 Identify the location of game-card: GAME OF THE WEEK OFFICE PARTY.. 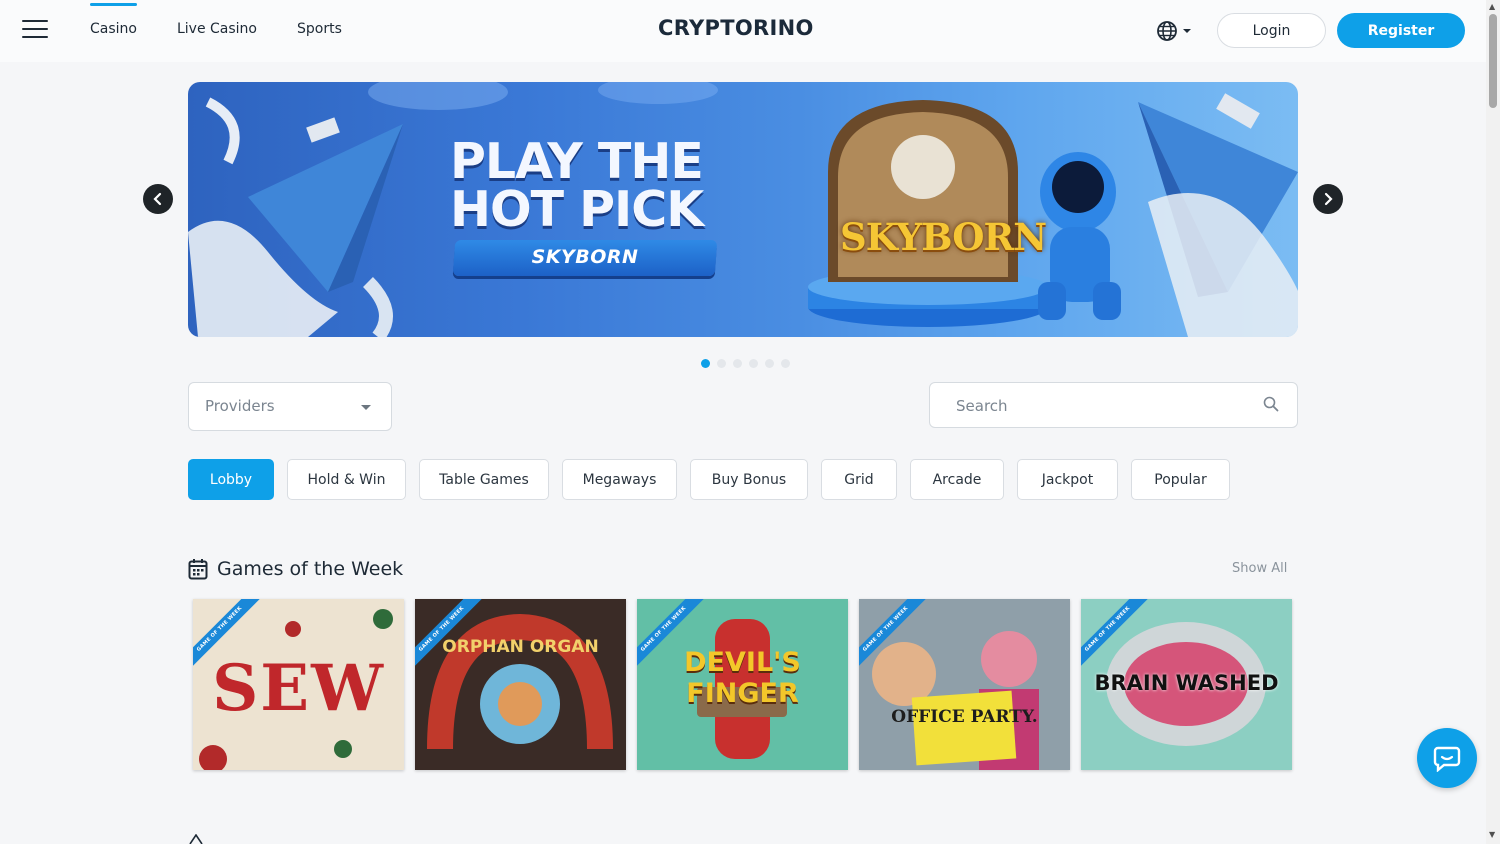
(964, 684).